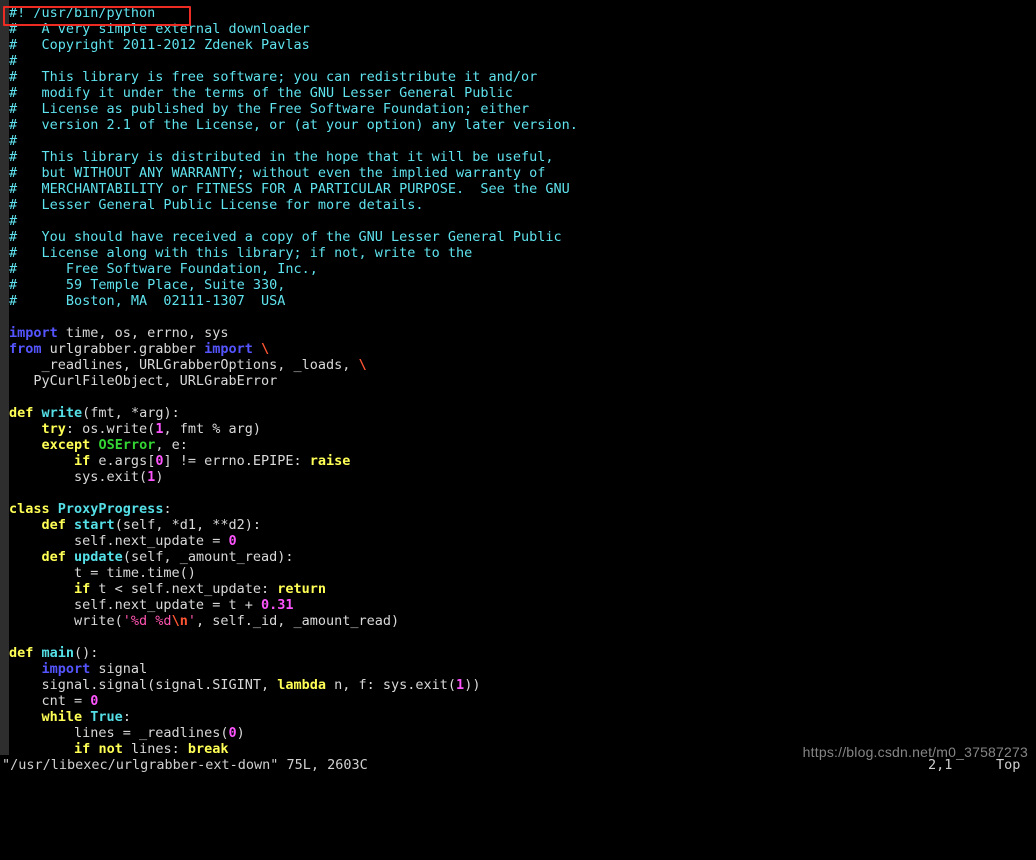 Image resolution: width=1036 pixels, height=860 pixels. I want to click on code-line: lines = _readlines(0), so click(522, 733).